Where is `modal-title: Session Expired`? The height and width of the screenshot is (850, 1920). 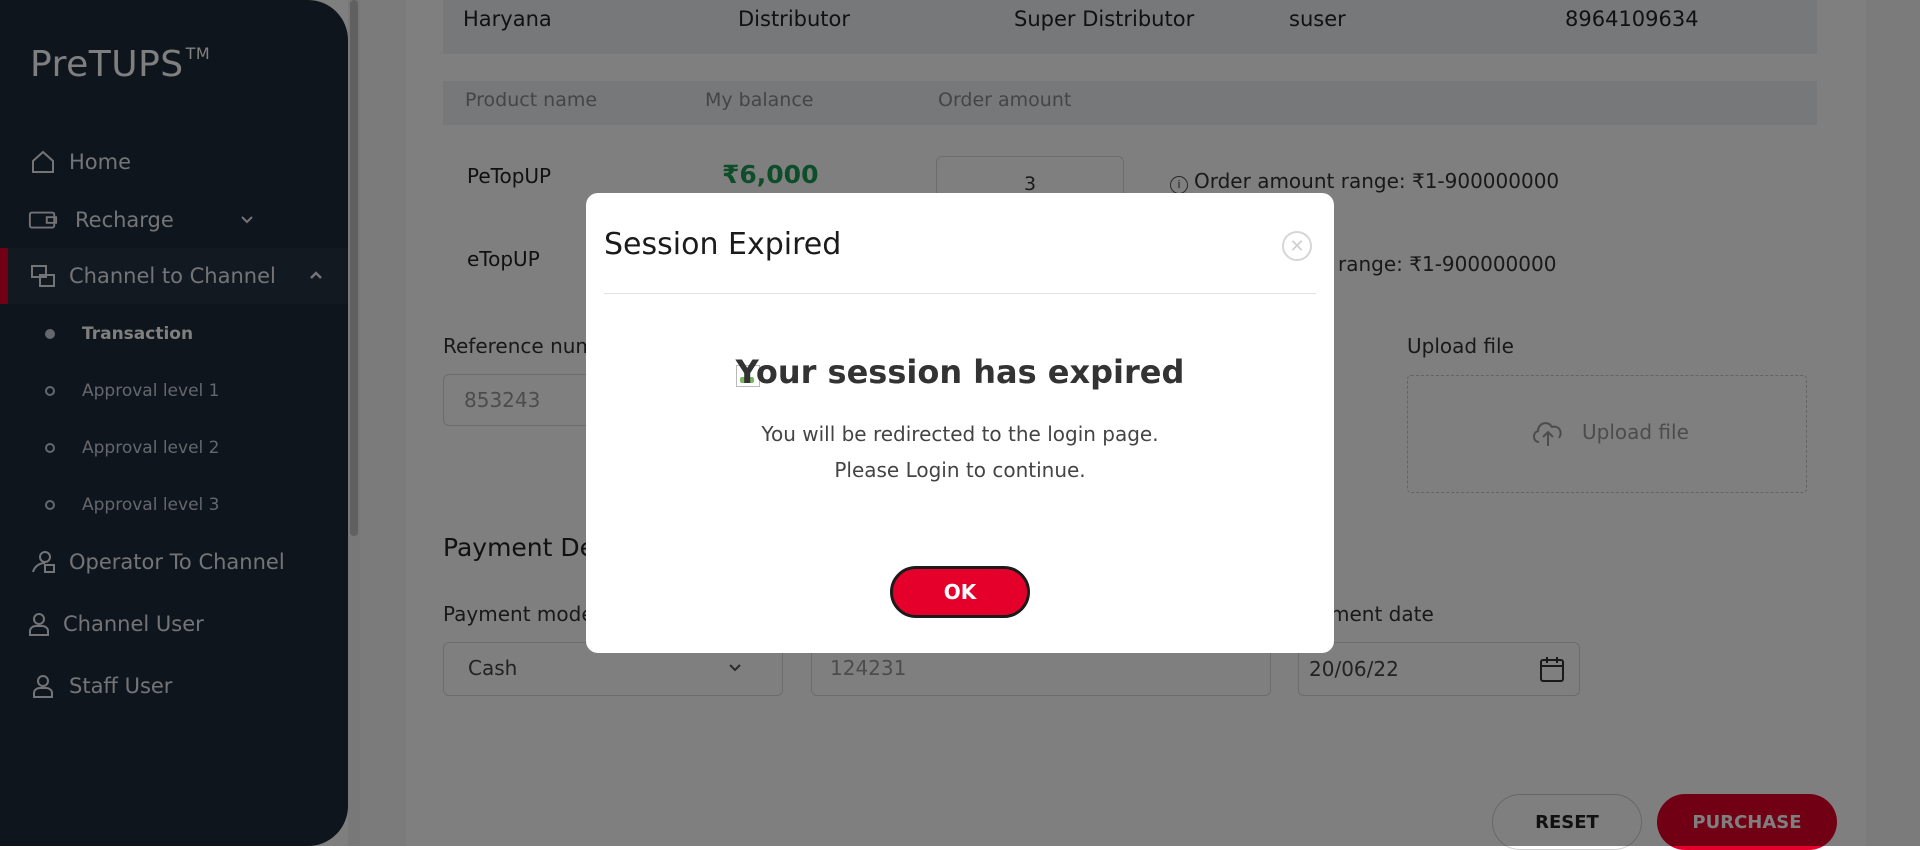 modal-title: Session Expired is located at coordinates (723, 244).